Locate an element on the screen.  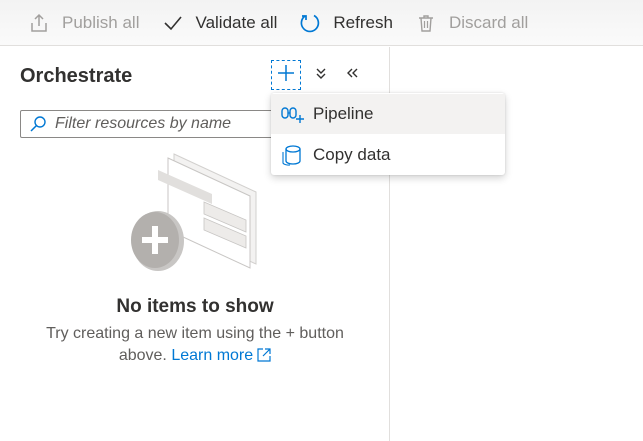
double-chevron-down-icon is located at coordinates (321, 75).